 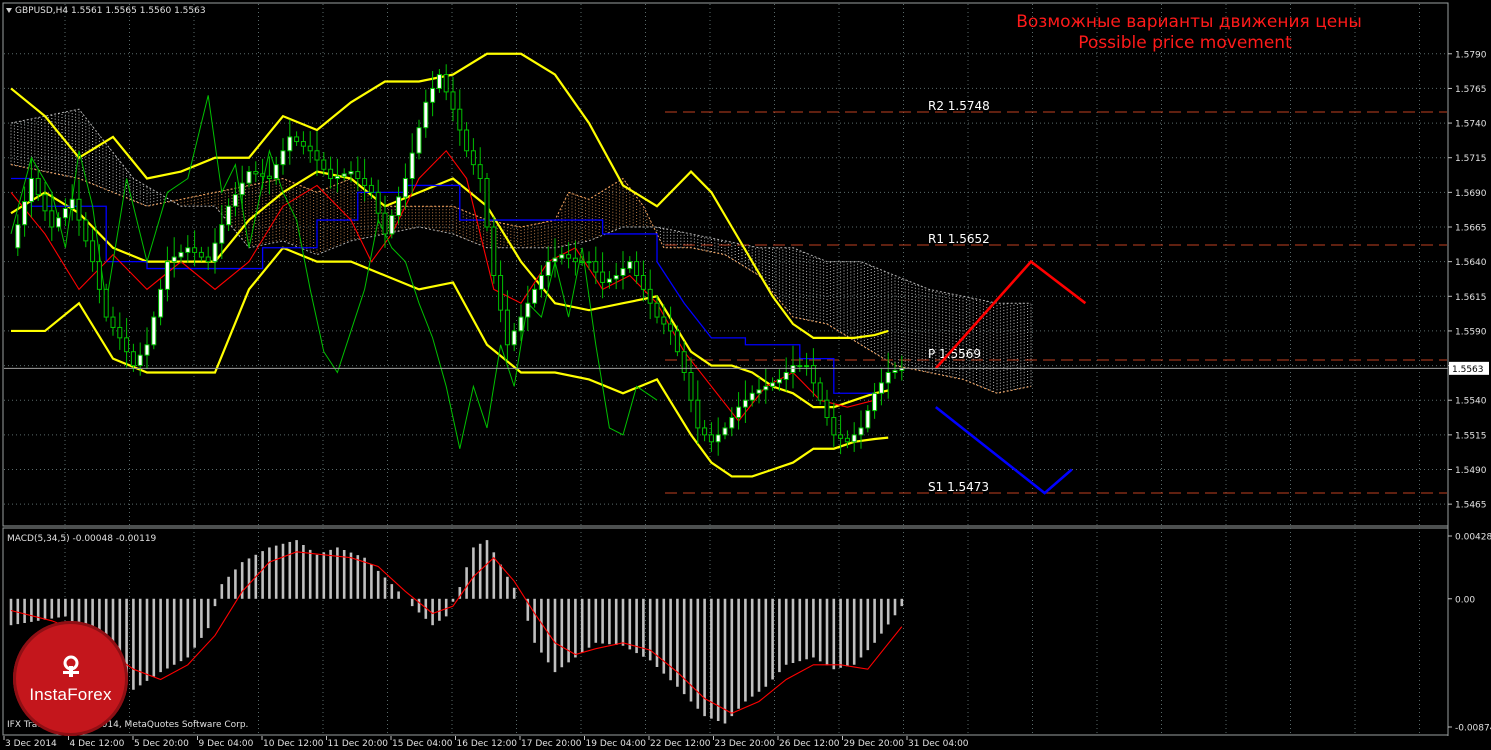 I want to click on price-tick-label: 1.5665, so click(x=1471, y=229).